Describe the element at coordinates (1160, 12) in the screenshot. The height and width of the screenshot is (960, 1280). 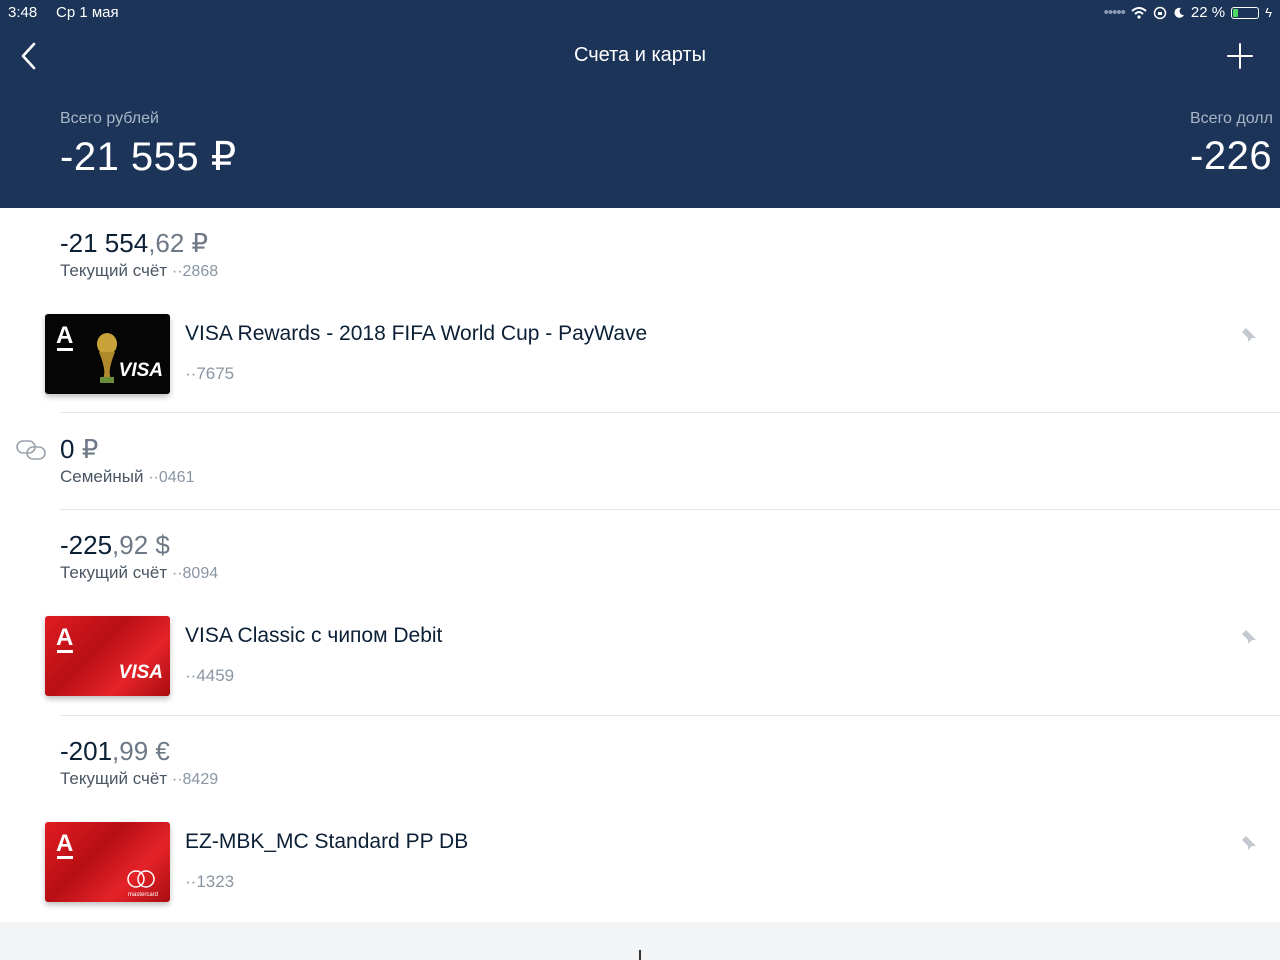
I see `rotation-lock-icon` at that location.